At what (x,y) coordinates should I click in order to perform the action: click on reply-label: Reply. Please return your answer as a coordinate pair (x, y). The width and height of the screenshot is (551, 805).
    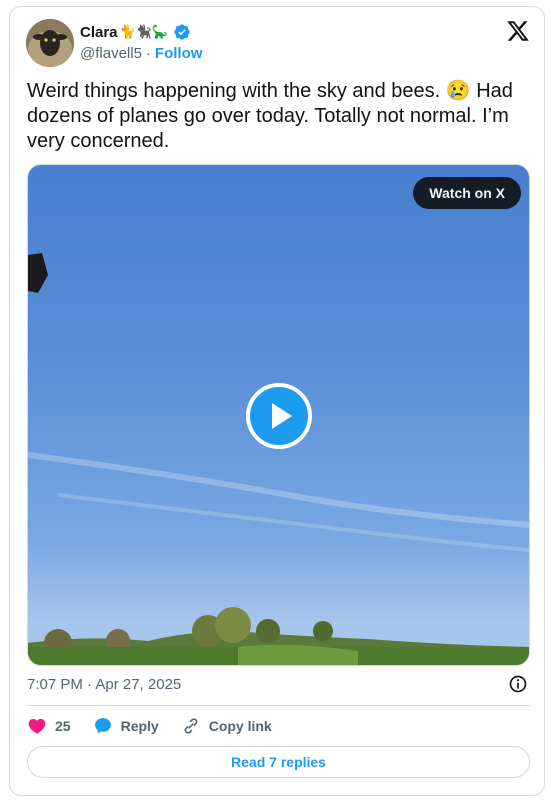
    Looking at the image, I should click on (139, 726).